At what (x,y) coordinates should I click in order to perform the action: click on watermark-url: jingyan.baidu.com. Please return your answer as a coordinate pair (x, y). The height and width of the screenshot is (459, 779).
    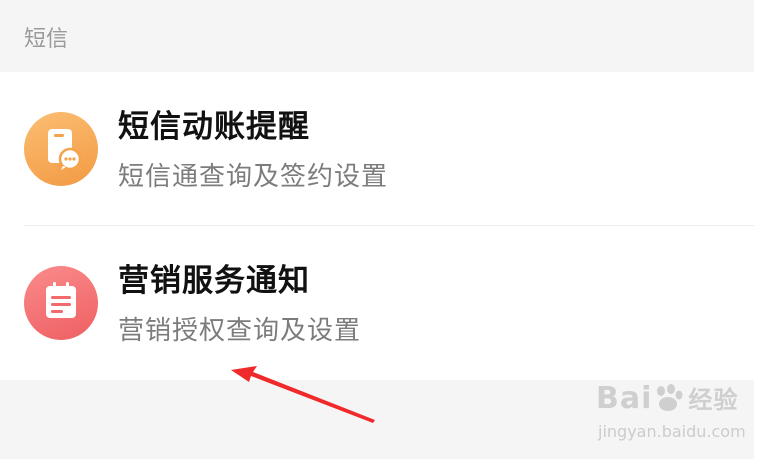
    Looking at the image, I should click on (672, 431).